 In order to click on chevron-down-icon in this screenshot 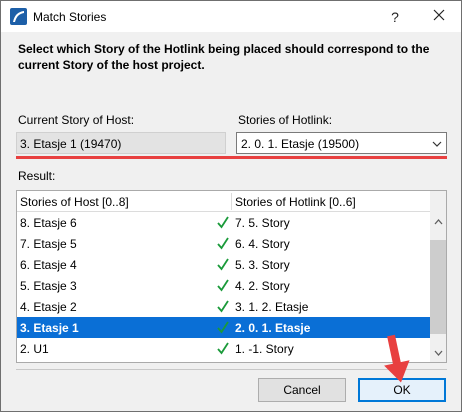, I will do `click(437, 143)`.